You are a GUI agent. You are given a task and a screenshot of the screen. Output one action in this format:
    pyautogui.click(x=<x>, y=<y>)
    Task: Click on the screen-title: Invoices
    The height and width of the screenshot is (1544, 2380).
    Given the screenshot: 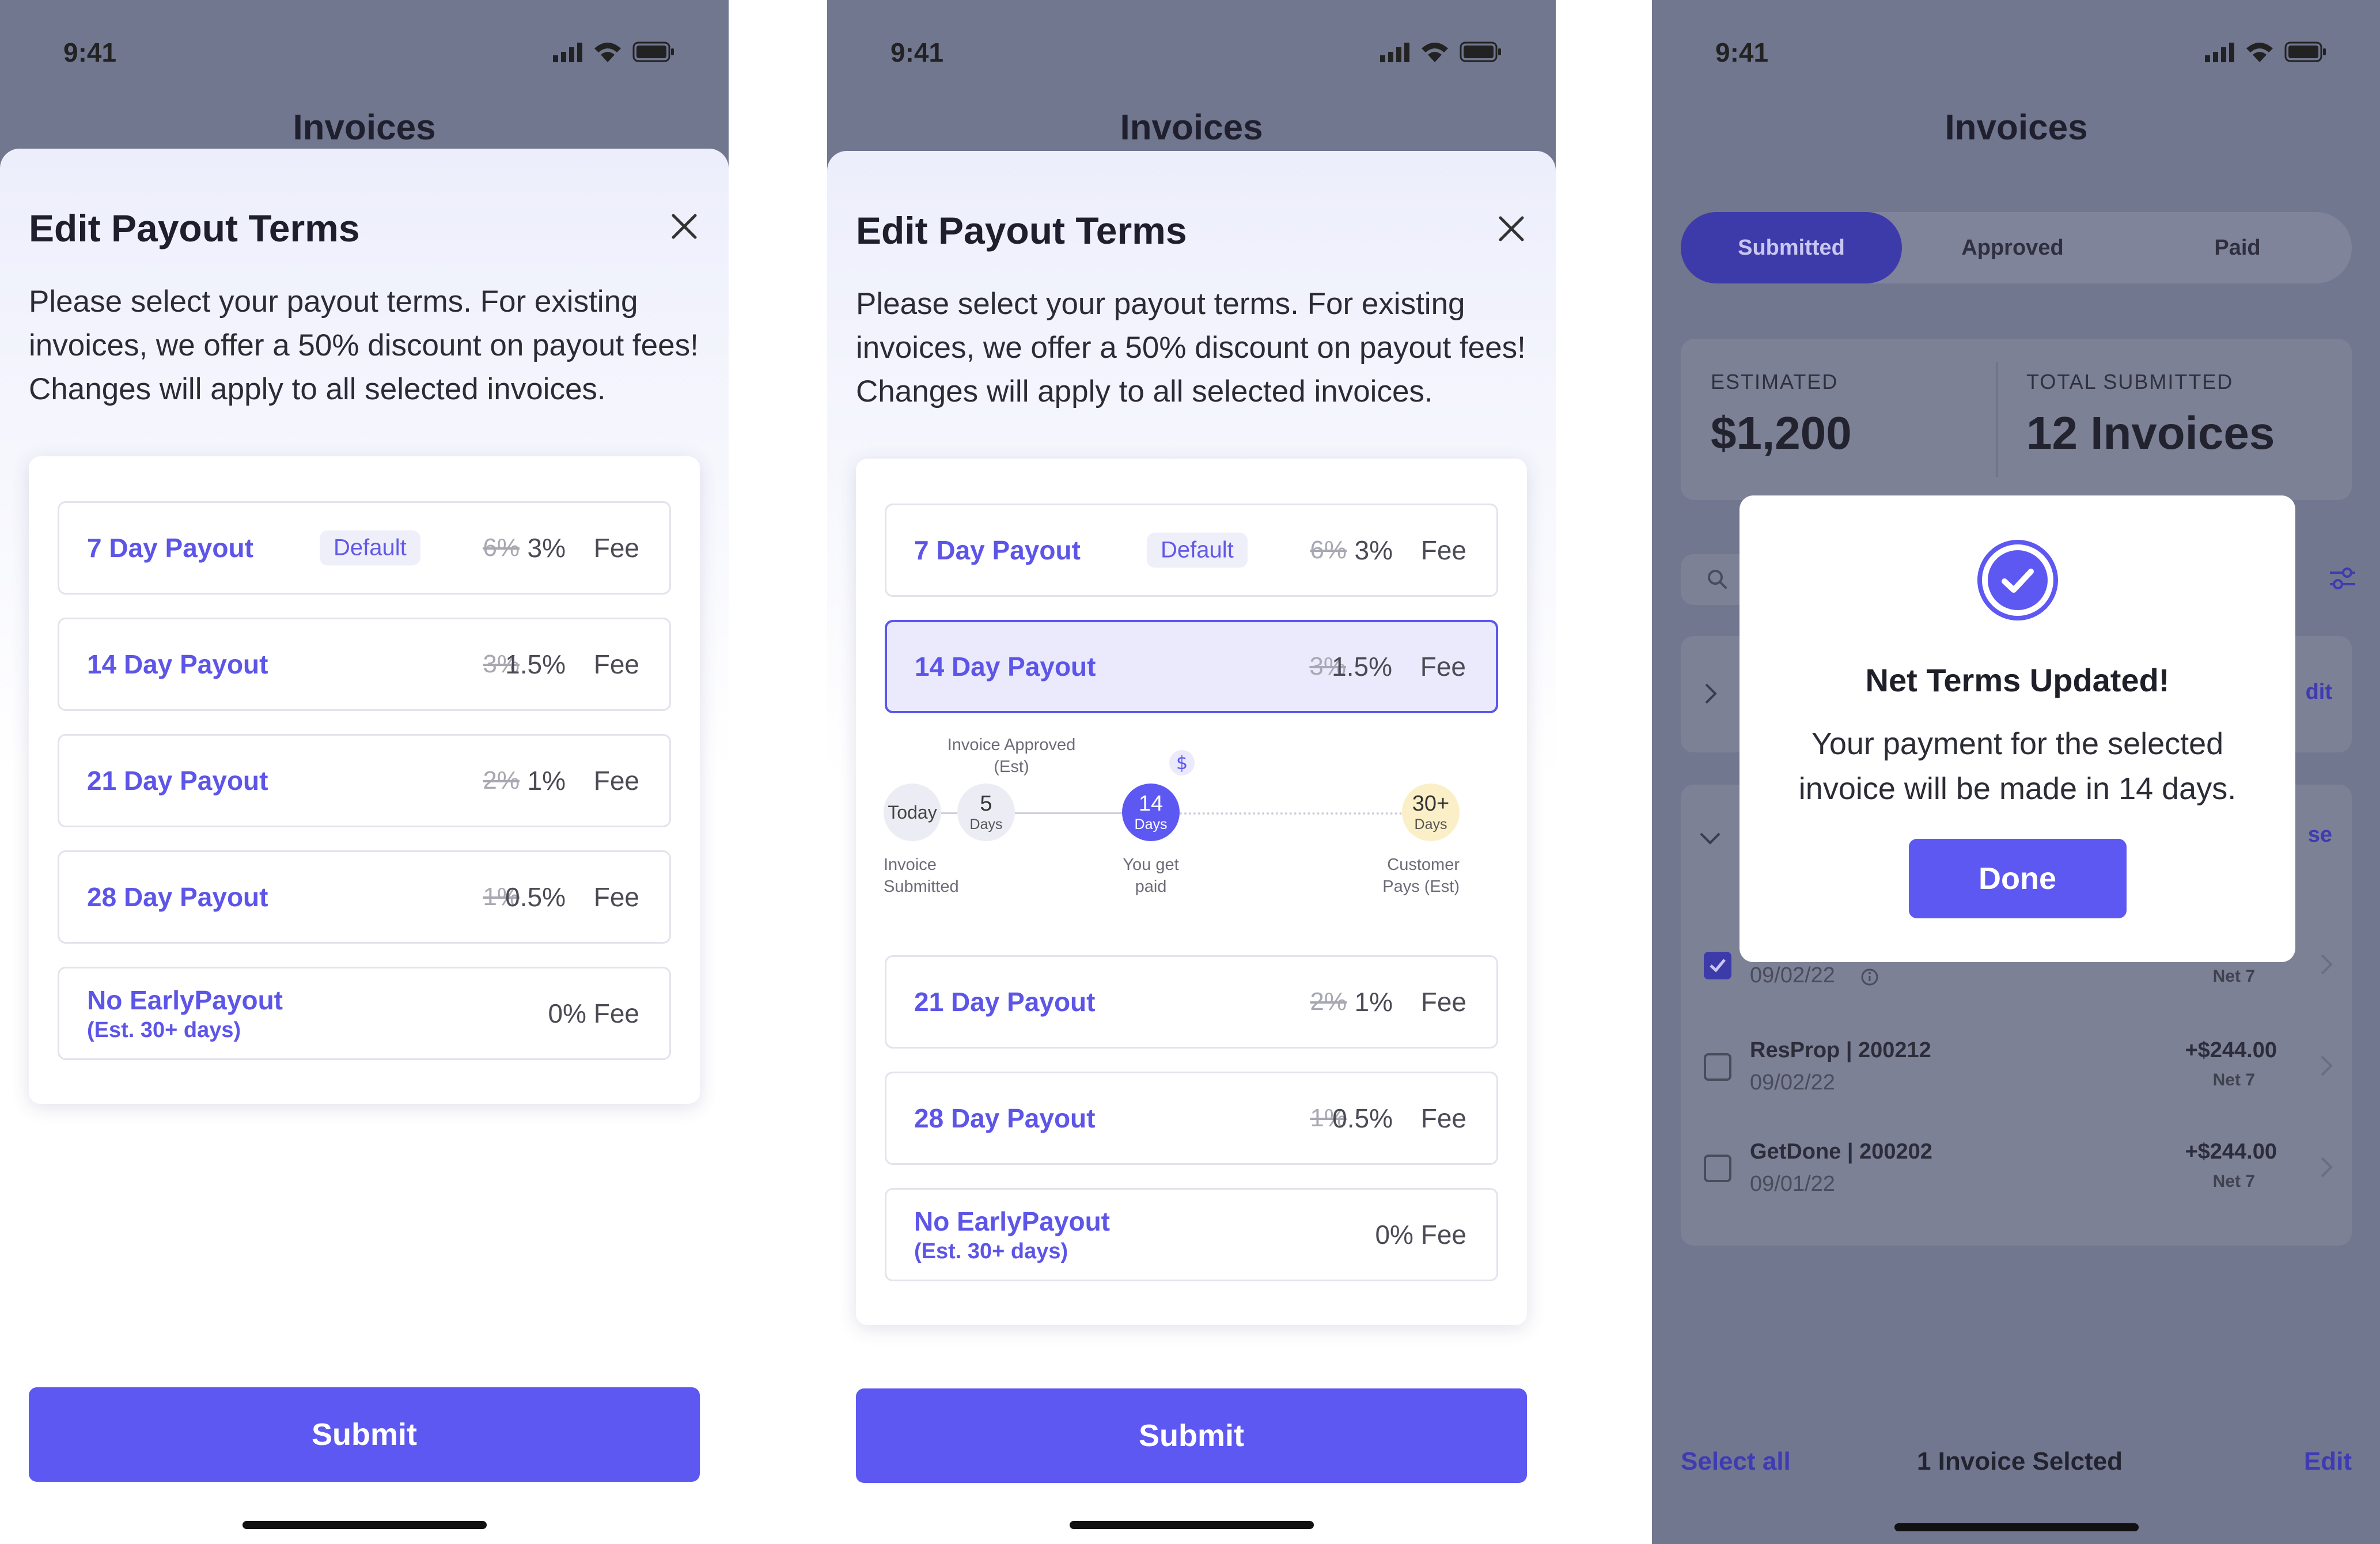 What is the action you would take?
    pyautogui.click(x=2017, y=127)
    